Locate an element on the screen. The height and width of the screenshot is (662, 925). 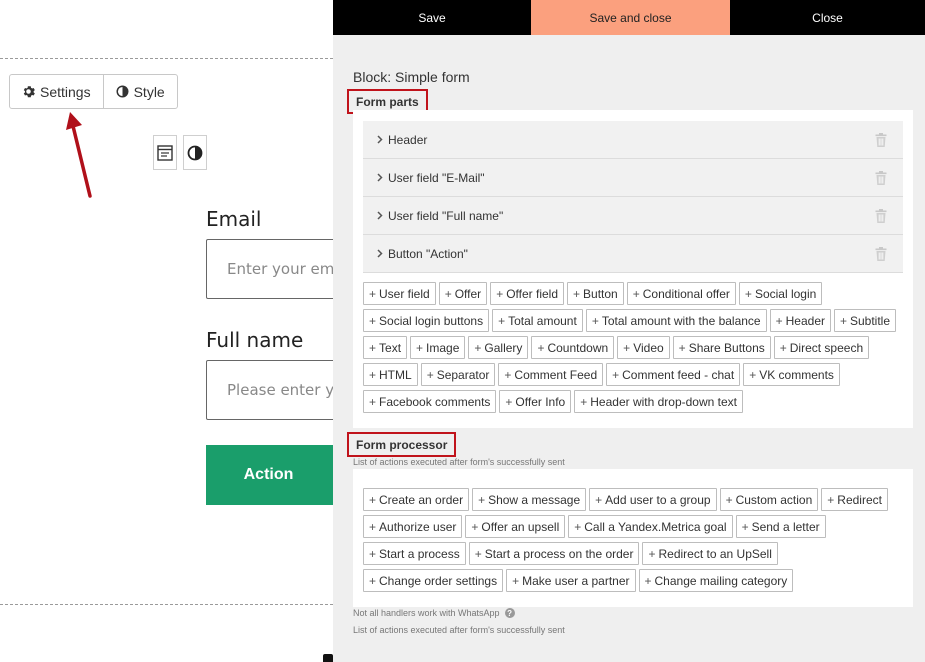
add-part-image-button: + Image is located at coordinates (438, 347).